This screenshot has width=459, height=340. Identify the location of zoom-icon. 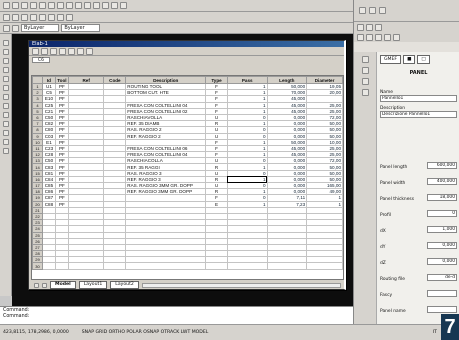
(96, 5).